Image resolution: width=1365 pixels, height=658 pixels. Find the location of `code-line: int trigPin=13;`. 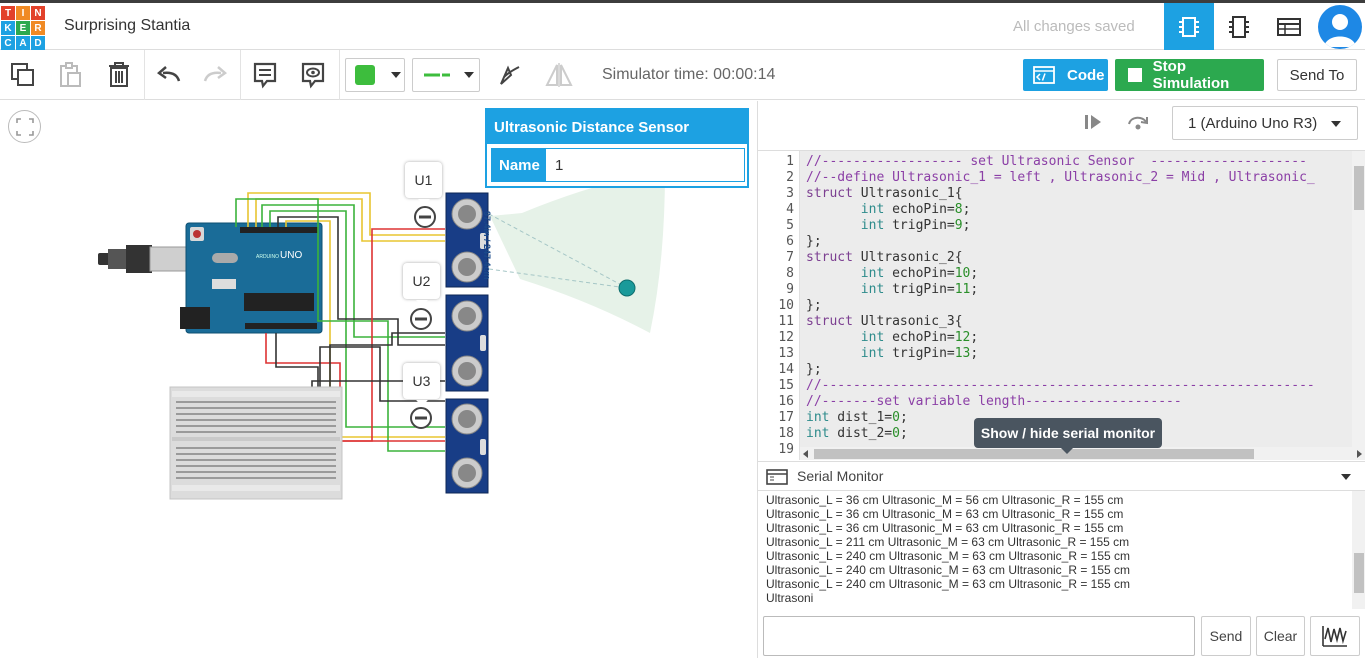

code-line: int trigPin=13; is located at coordinates (892, 354).